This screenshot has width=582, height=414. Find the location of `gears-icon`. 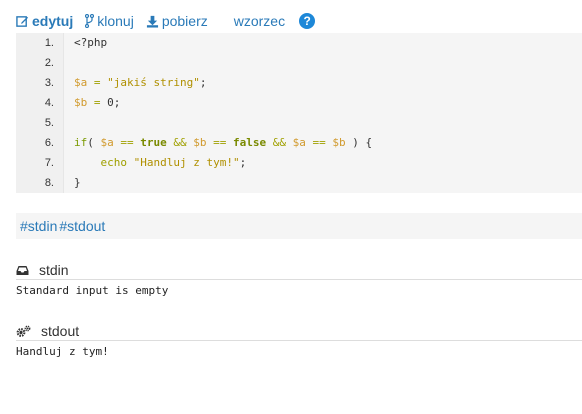

gears-icon is located at coordinates (23, 331).